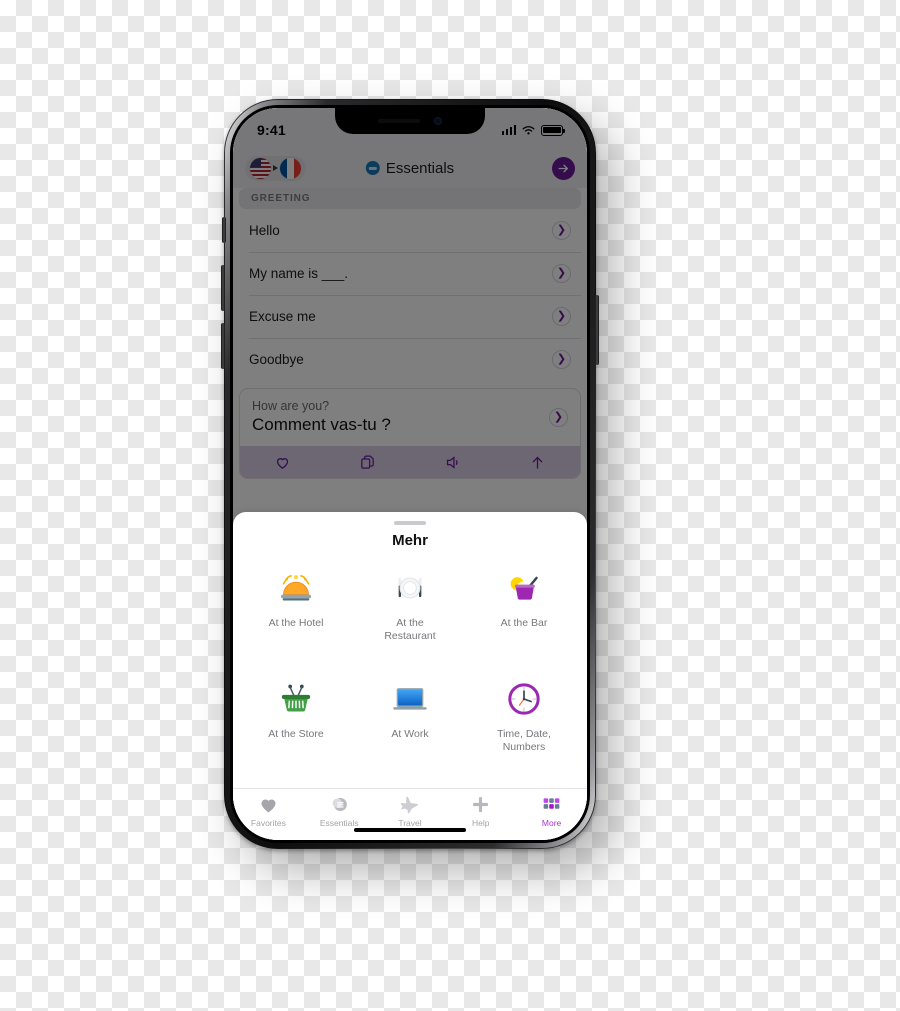 The width and height of the screenshot is (900, 1011). I want to click on category-item-hotel: At the Hotel, so click(296, 617).